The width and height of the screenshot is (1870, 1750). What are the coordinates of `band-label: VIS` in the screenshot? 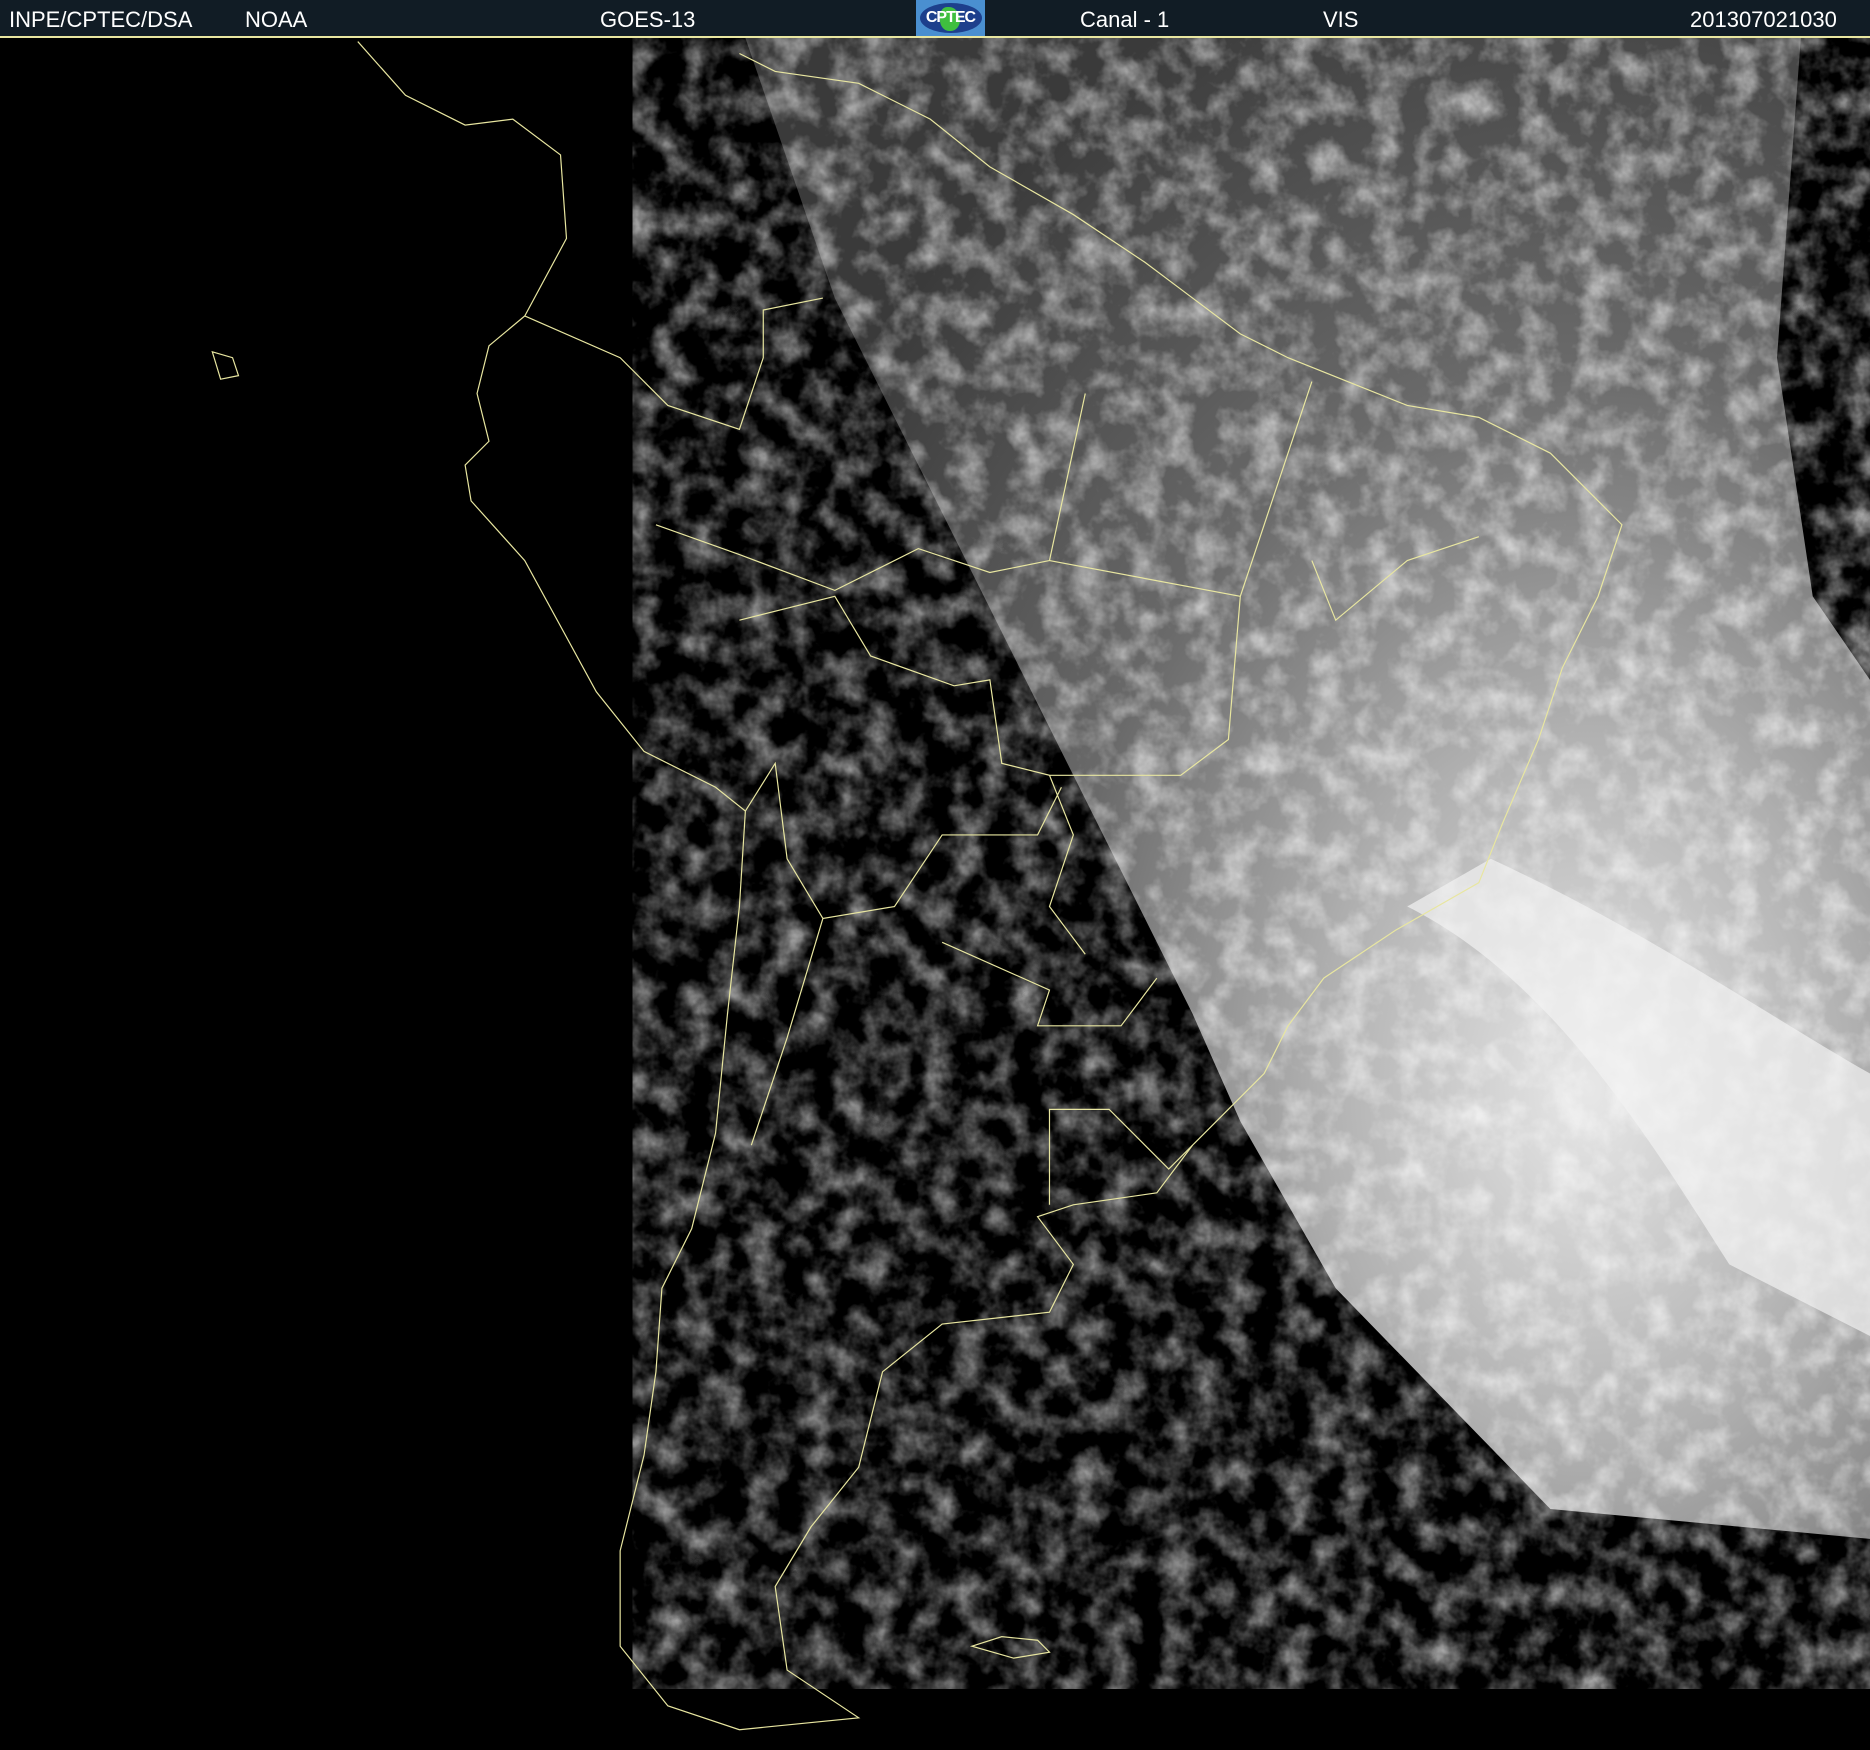 It's located at (1341, 19).